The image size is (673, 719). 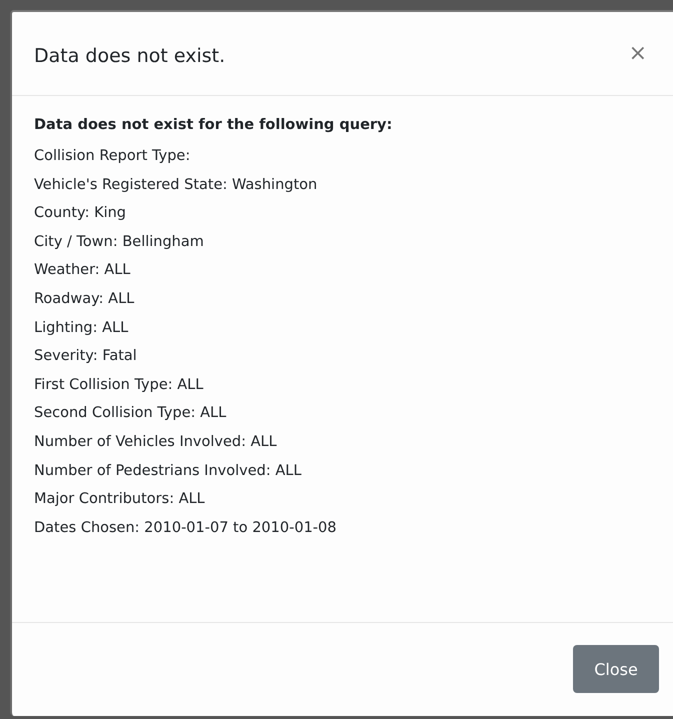 I want to click on query-line: City / Town: Bellingham, so click(x=119, y=242).